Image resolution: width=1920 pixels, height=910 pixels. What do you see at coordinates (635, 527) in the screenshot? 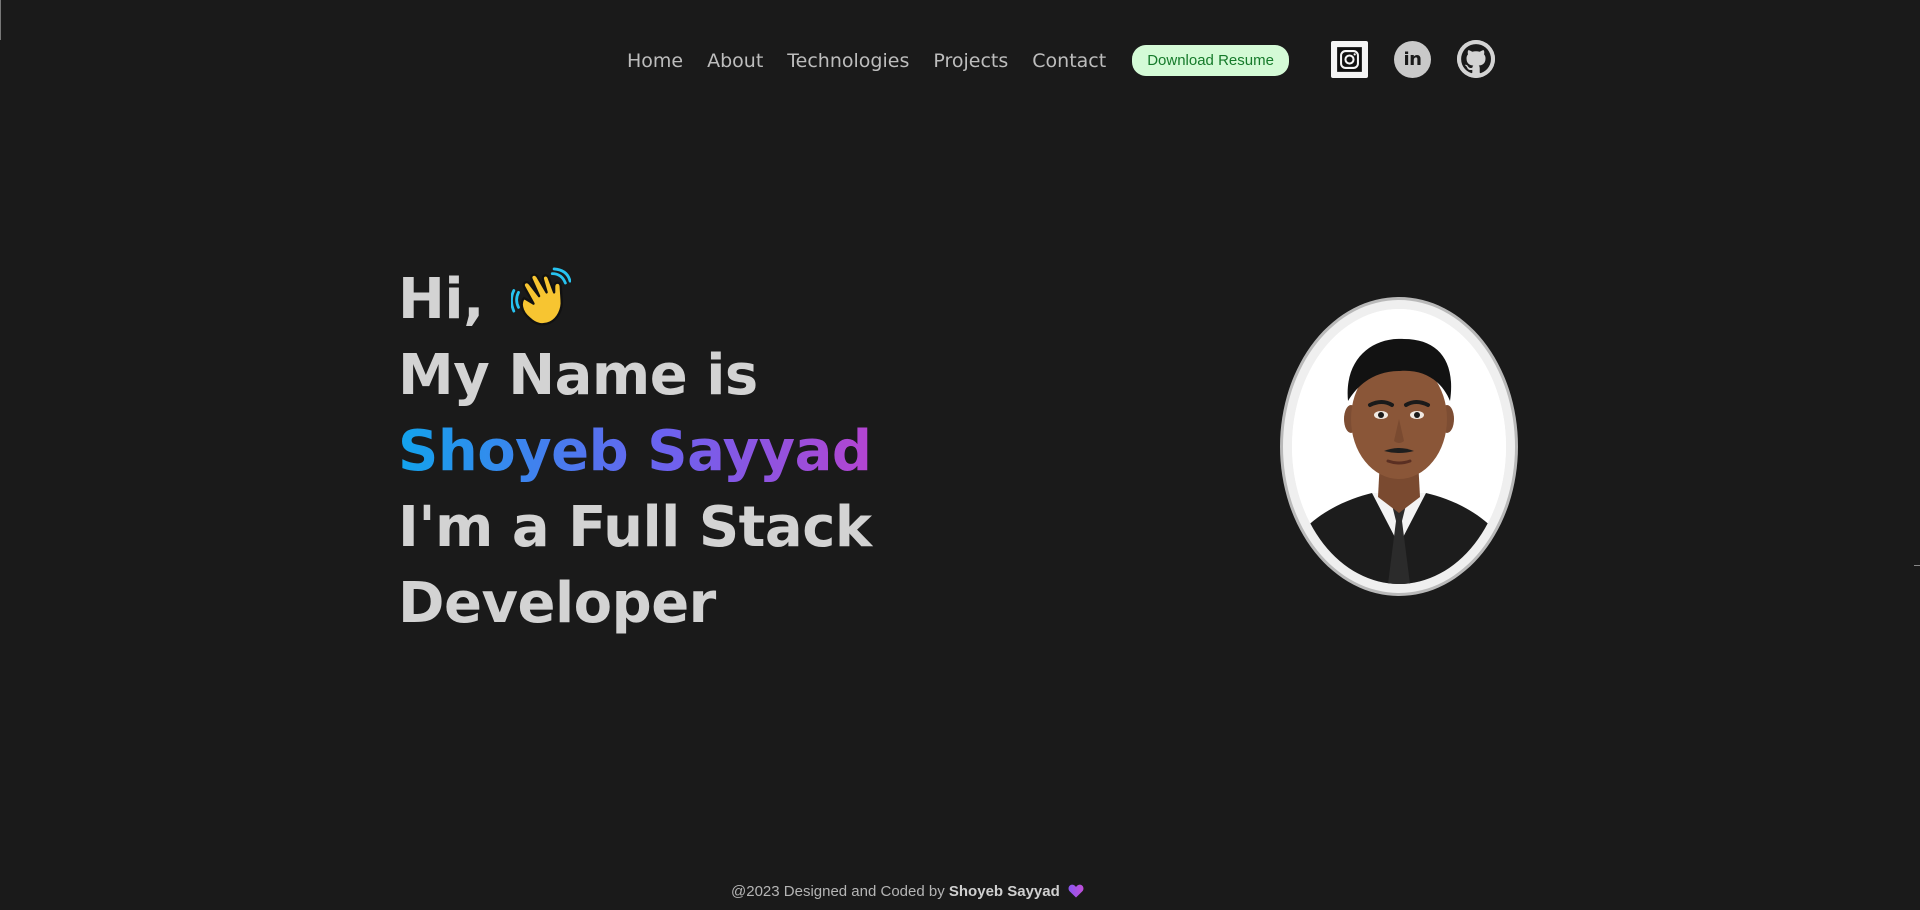
I see `hero-role-line-1: I'm a Full Stack` at bounding box center [635, 527].